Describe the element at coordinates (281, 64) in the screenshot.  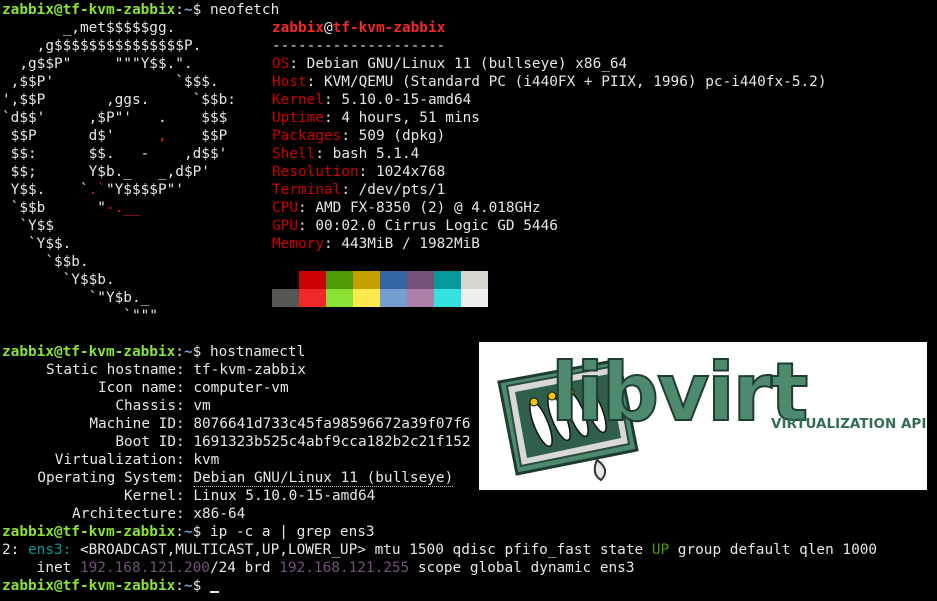
I see `neofetch-key: OS` at that location.